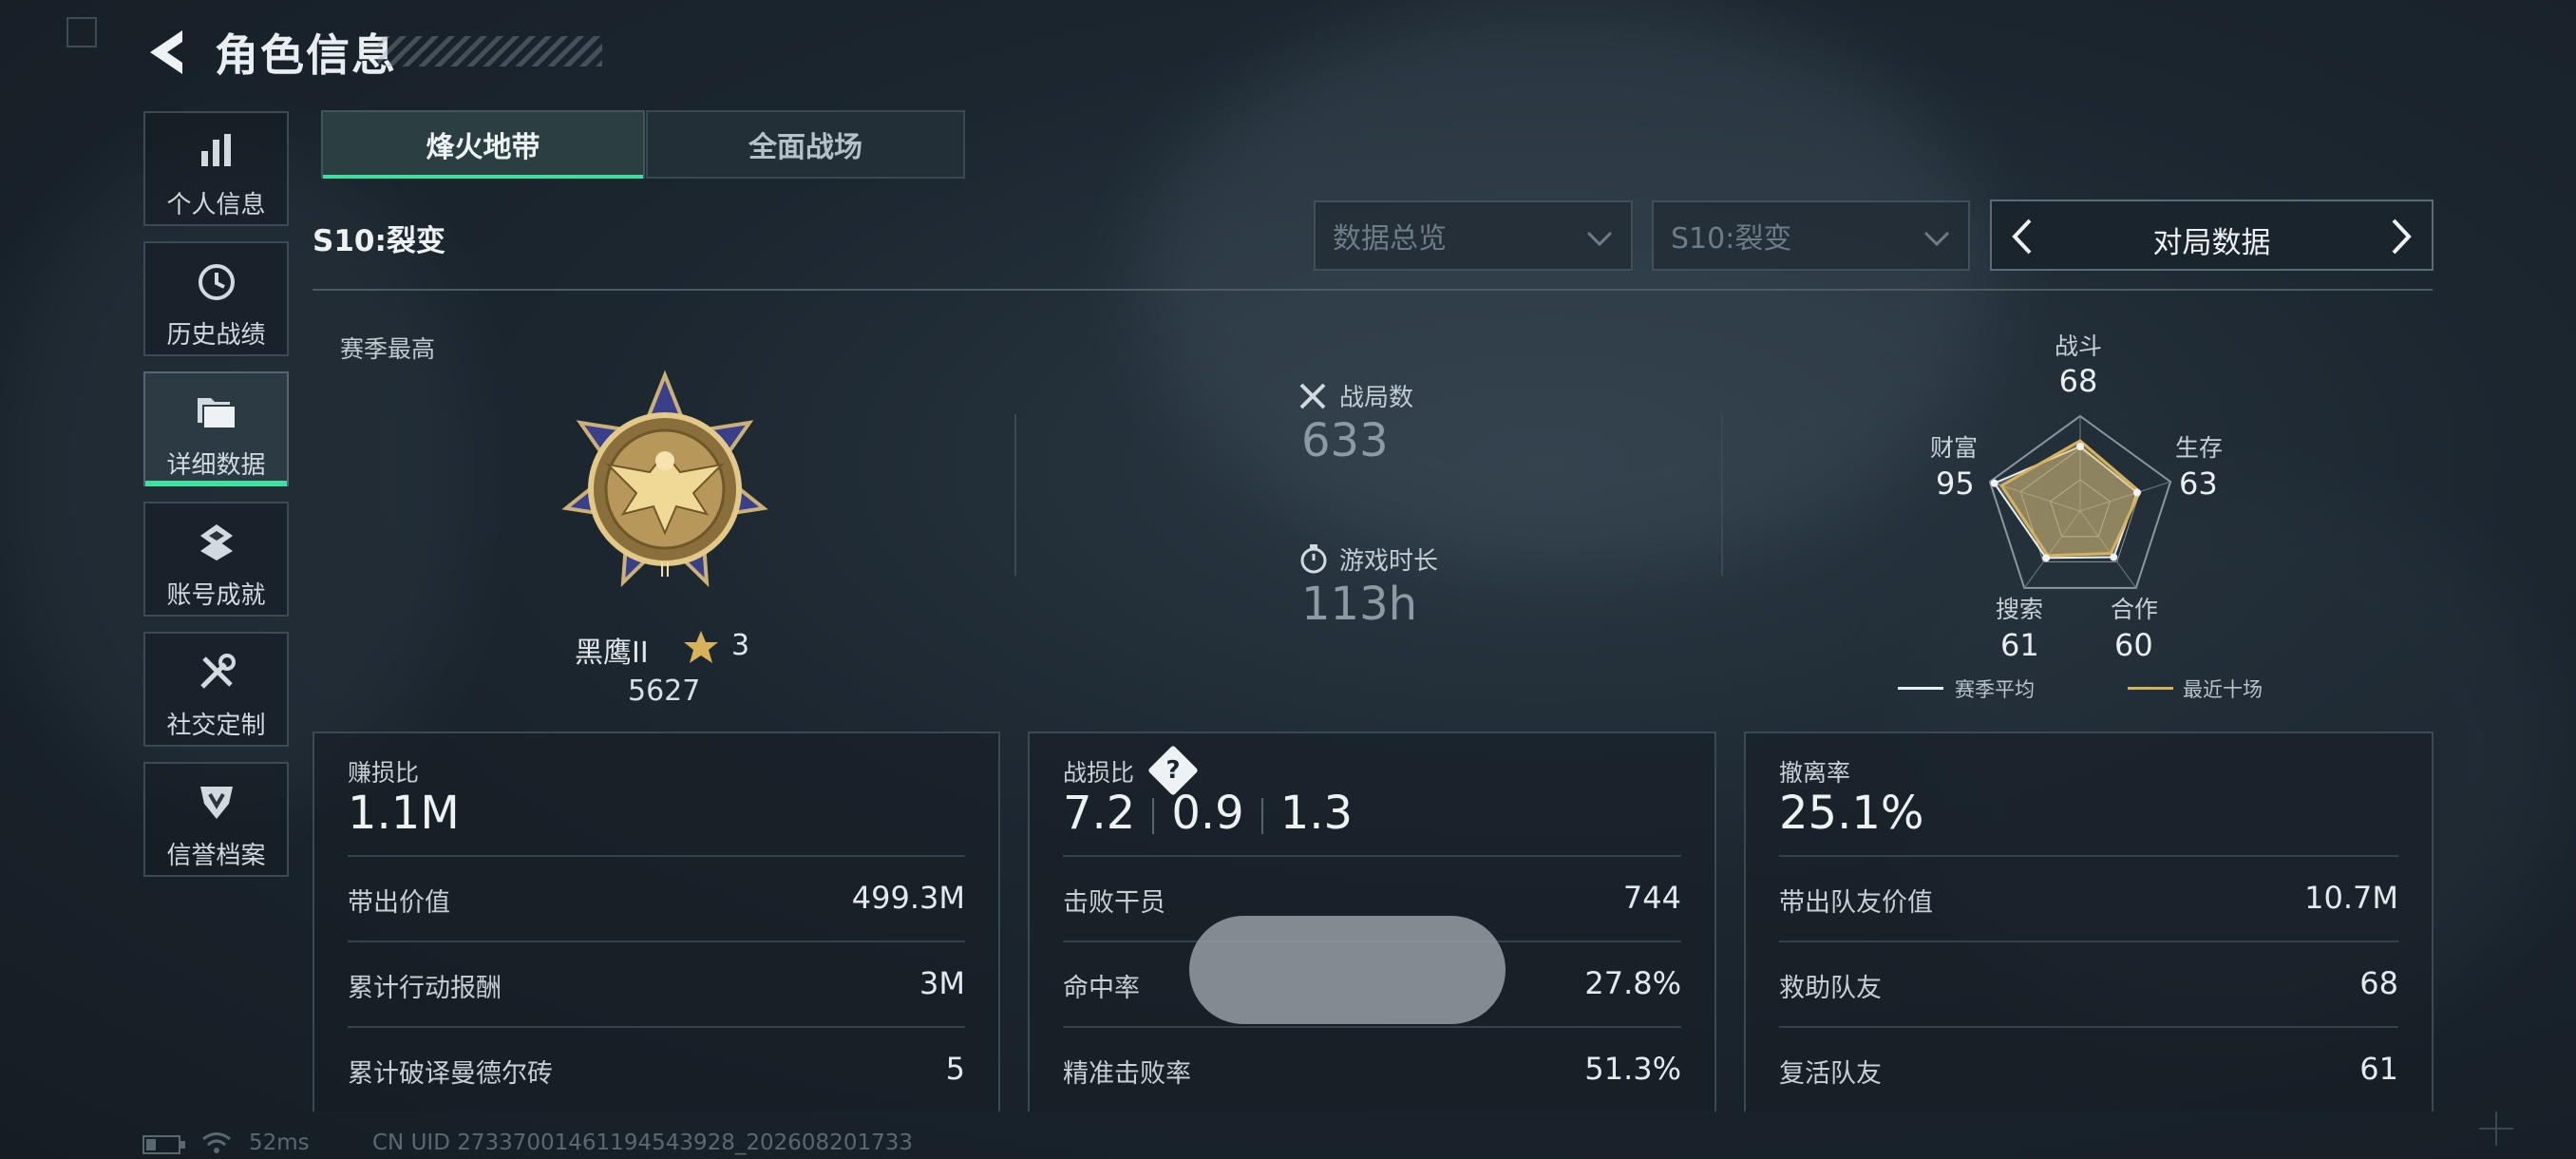 Image resolution: width=2576 pixels, height=1159 pixels. I want to click on tab-warzone: 烽火地带, so click(483, 144).